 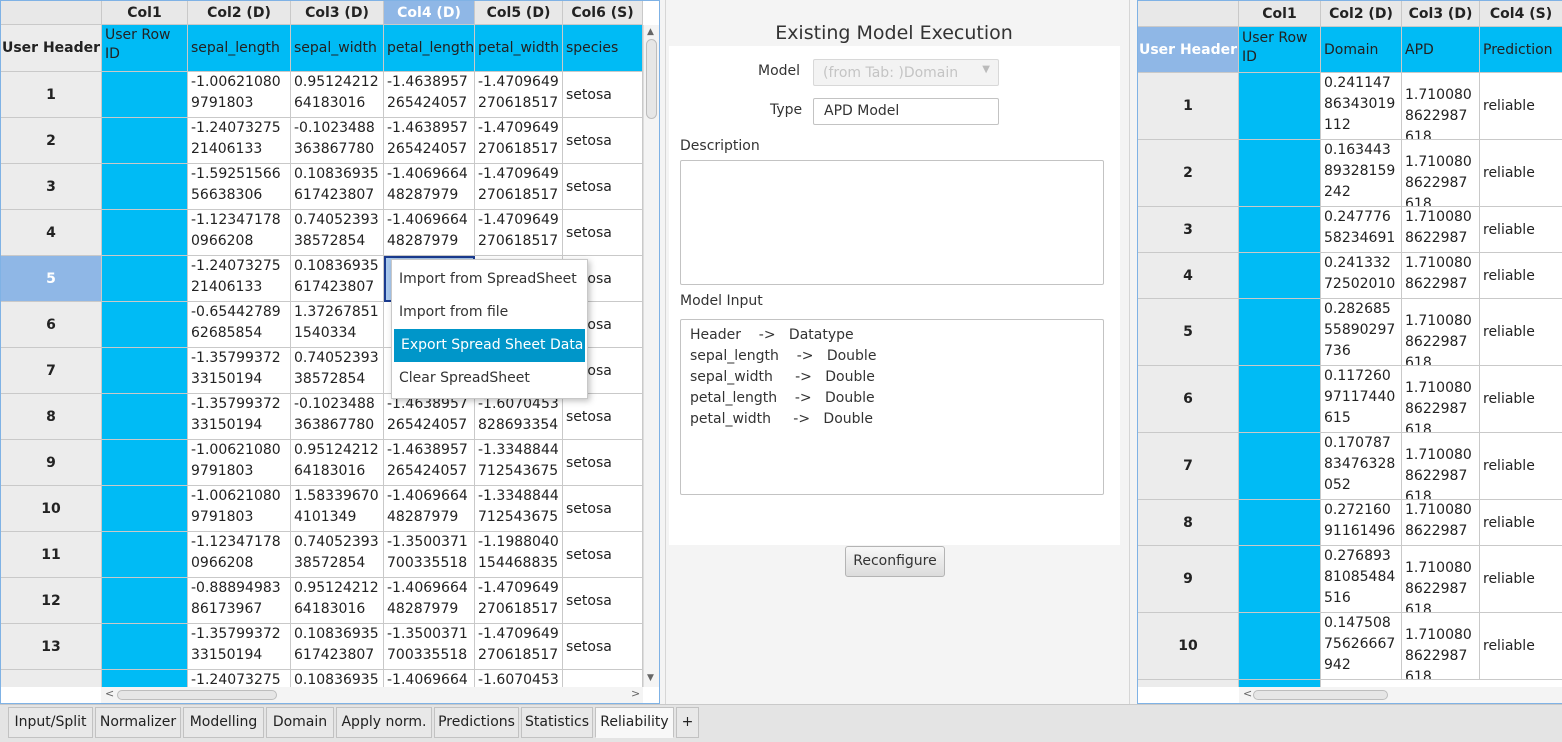 I want to click on right-horizontal-scrollbar: <, so click(x=1400, y=695).